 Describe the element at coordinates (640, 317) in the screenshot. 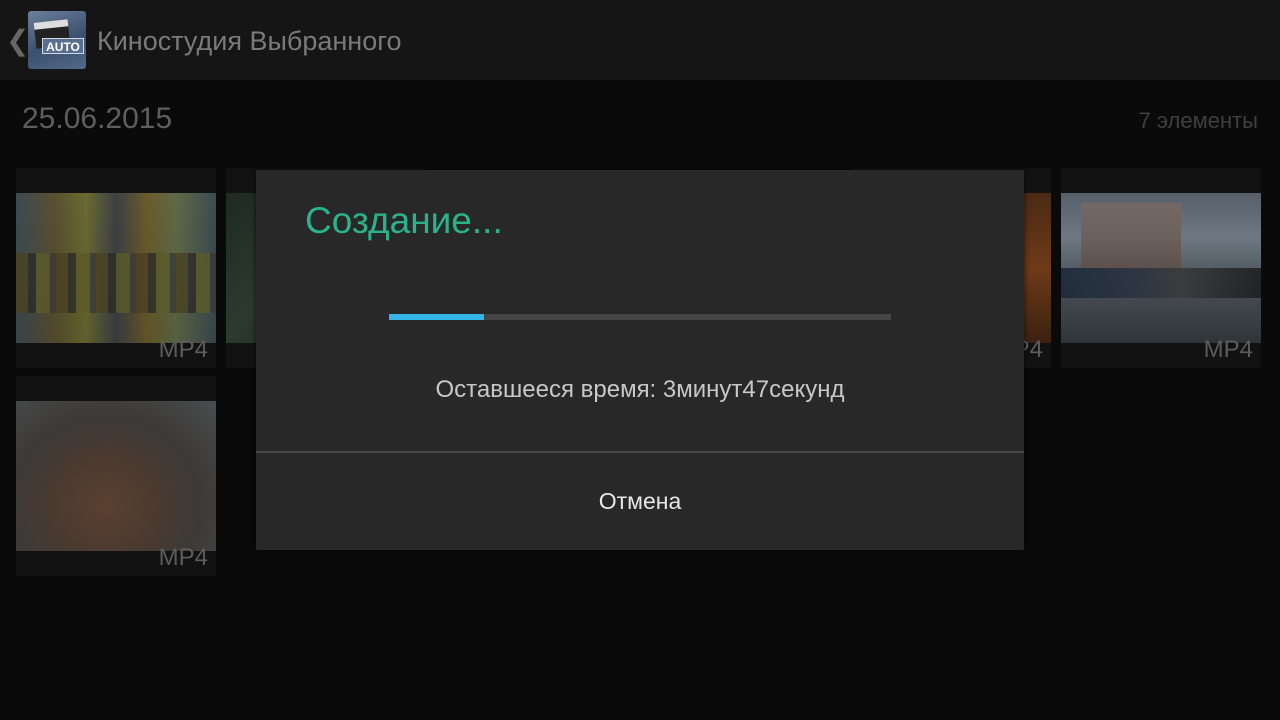

I see `progress-bar` at that location.